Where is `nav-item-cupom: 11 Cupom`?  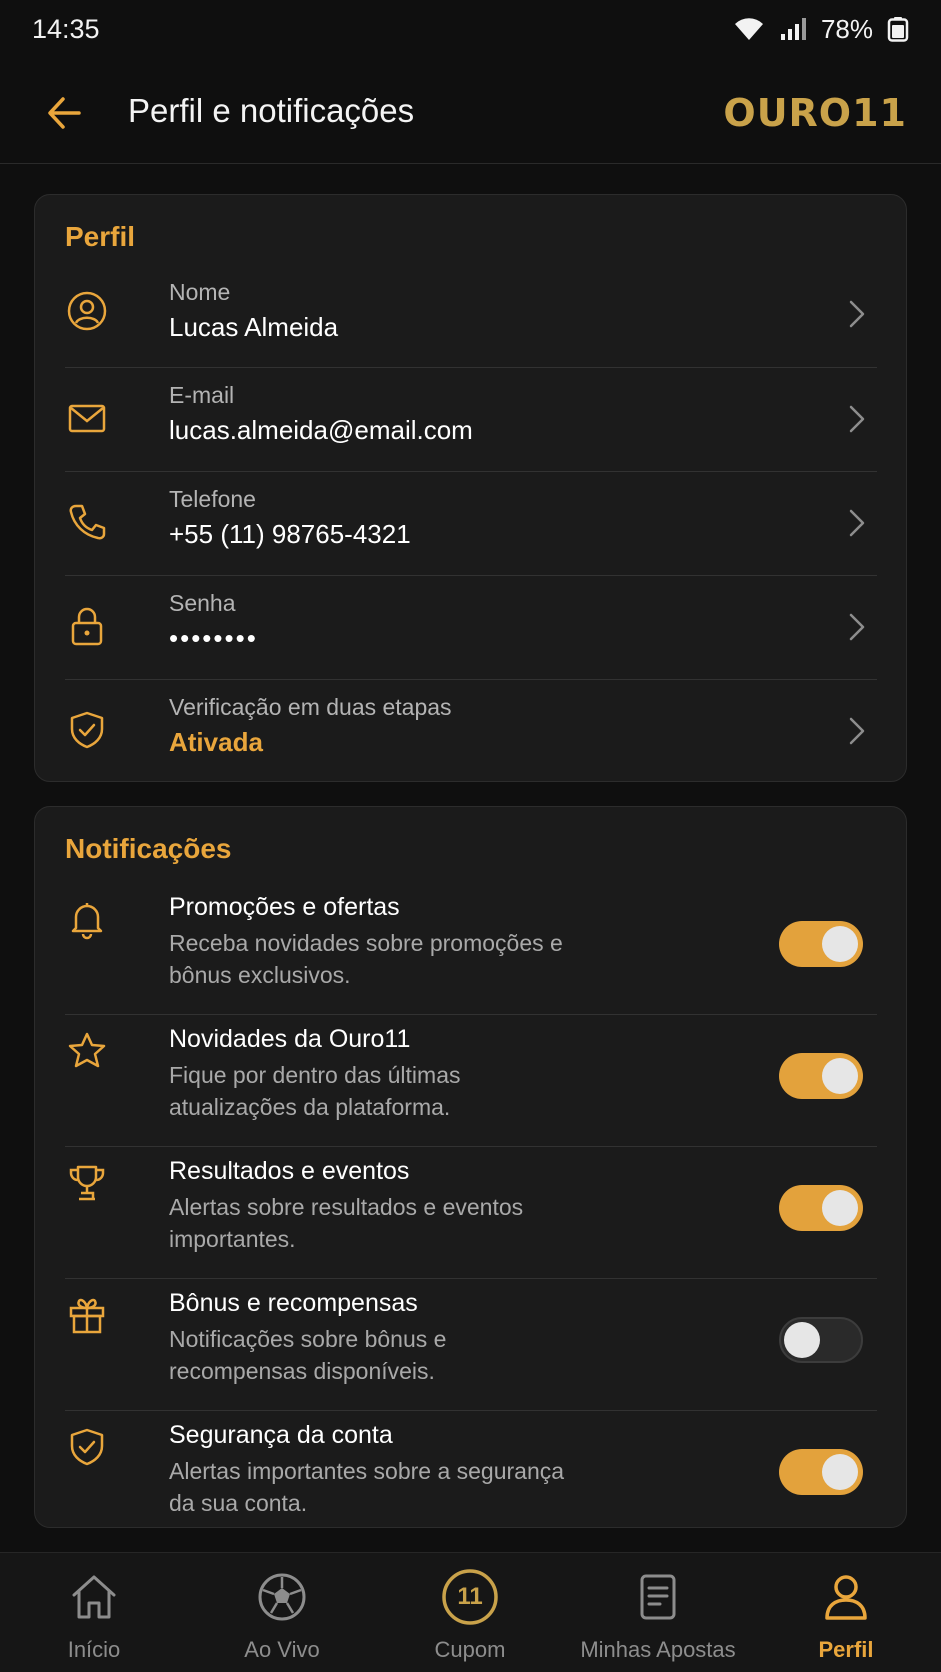
nav-item-cupom: 11 Cupom is located at coordinates (470, 1612).